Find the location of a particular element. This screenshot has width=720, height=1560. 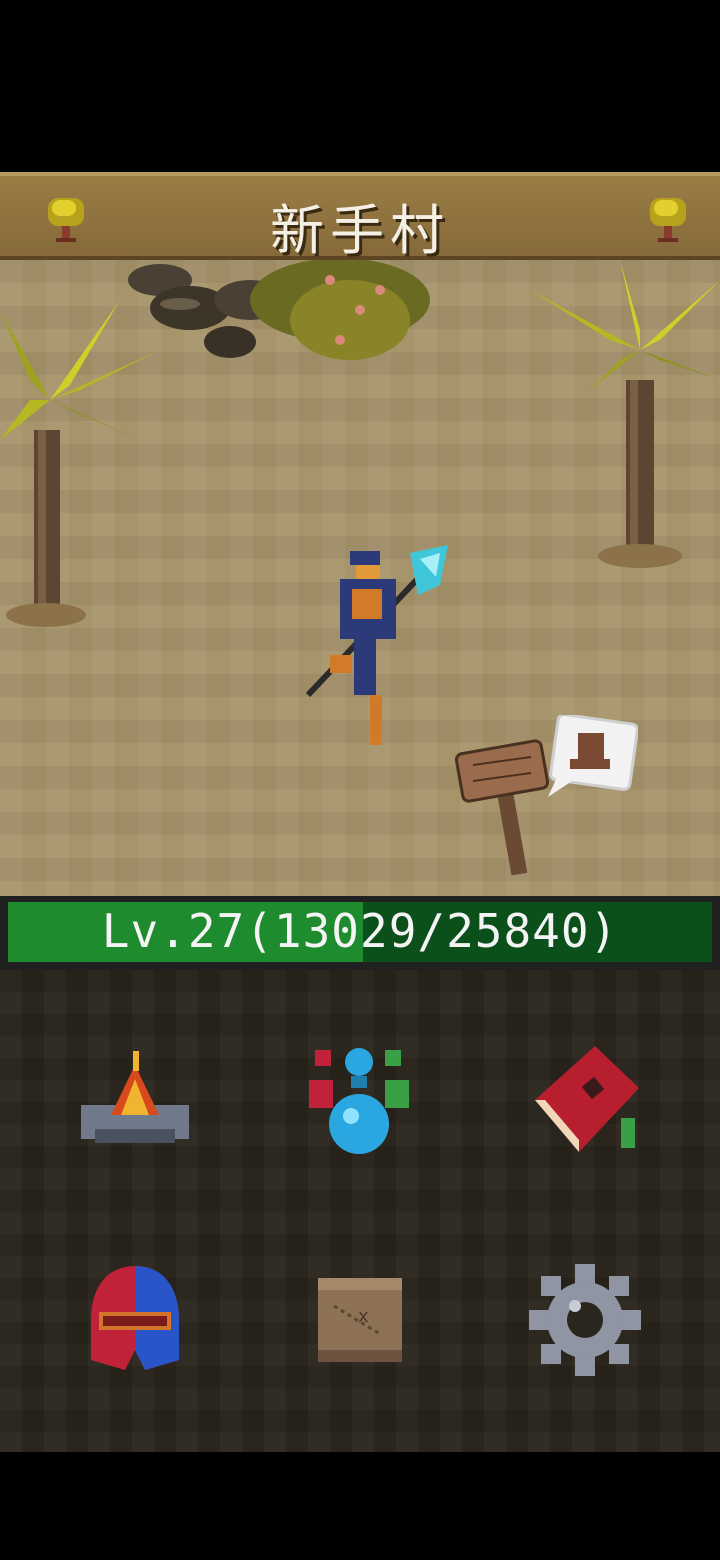

xp-panel: Lv.27(13029/25840) is located at coordinates (360, 933).